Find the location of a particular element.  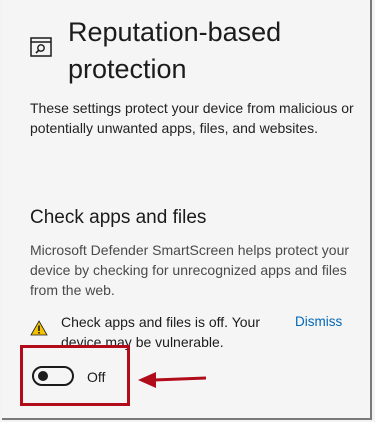

page-title: Reputation-based protection is located at coordinates (175, 50).